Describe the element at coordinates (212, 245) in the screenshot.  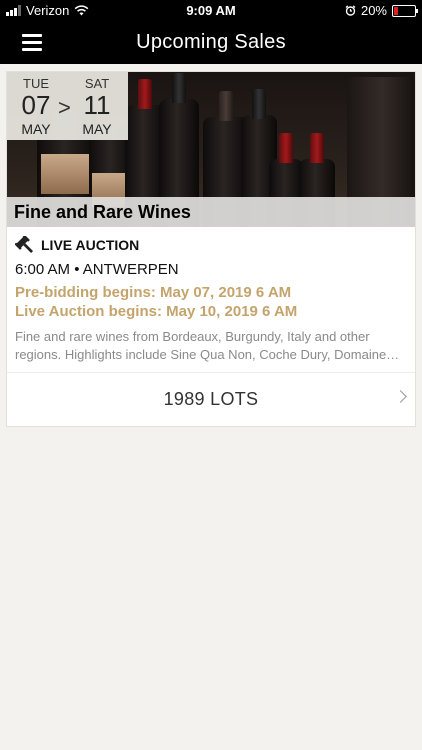
I see `auction-type: LIVE AUCTION` at that location.